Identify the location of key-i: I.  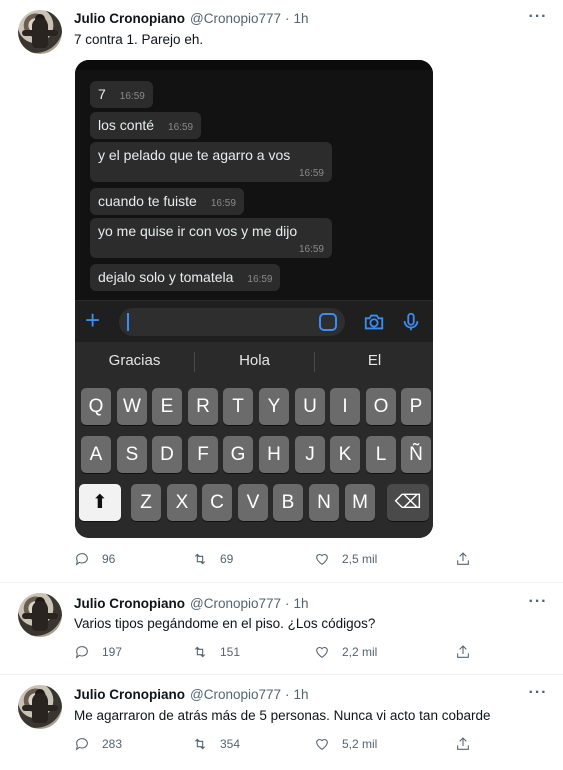
(345, 406).